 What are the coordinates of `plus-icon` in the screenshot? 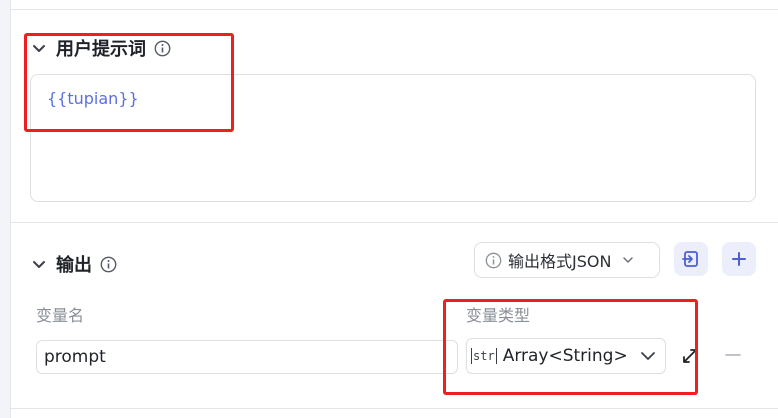 It's located at (739, 259).